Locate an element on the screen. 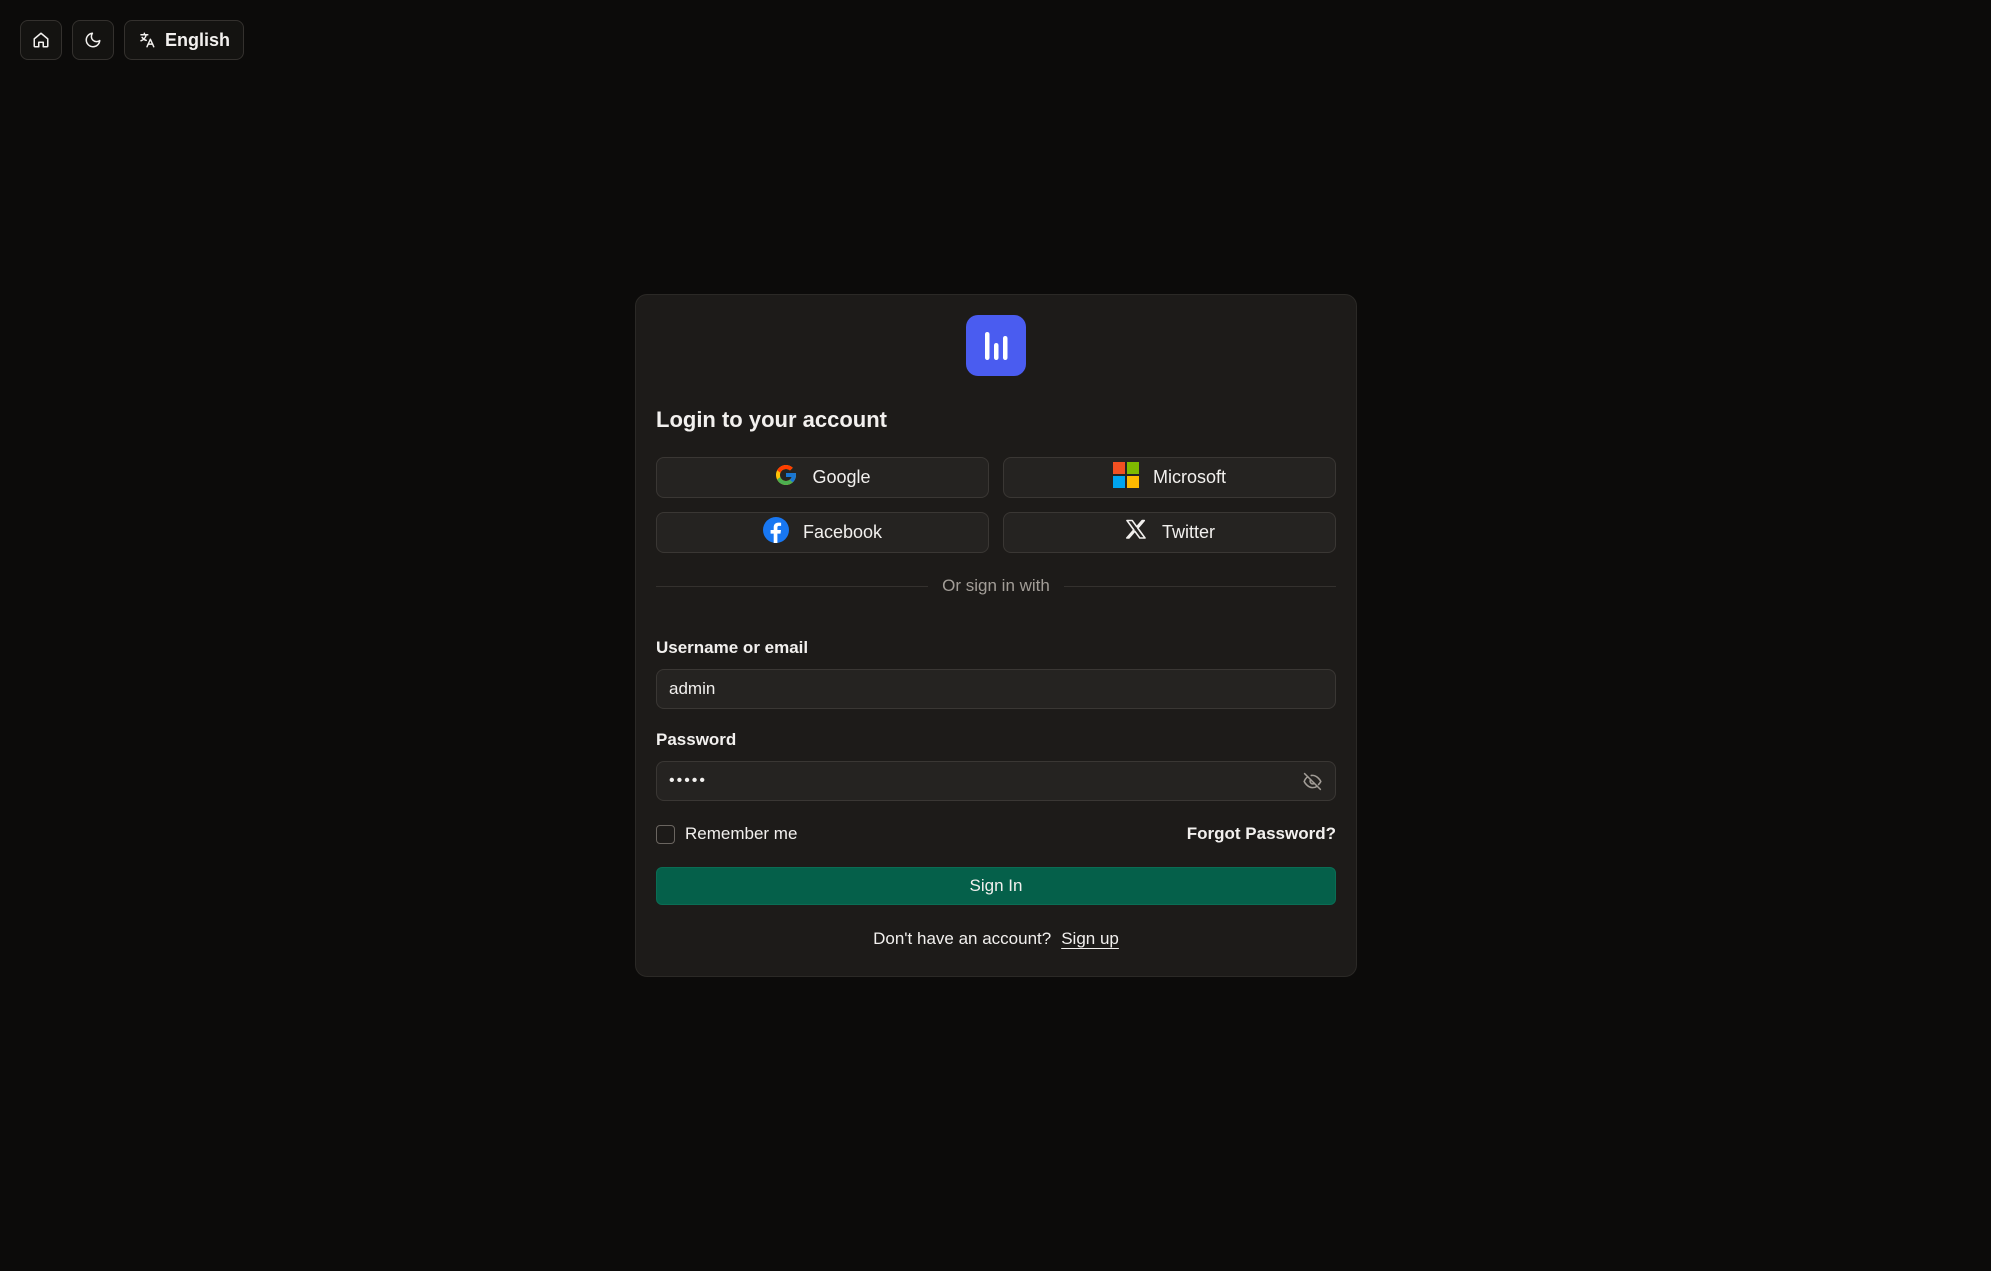 Image resolution: width=1991 pixels, height=1271 pixels. home-icon is located at coordinates (41, 40).